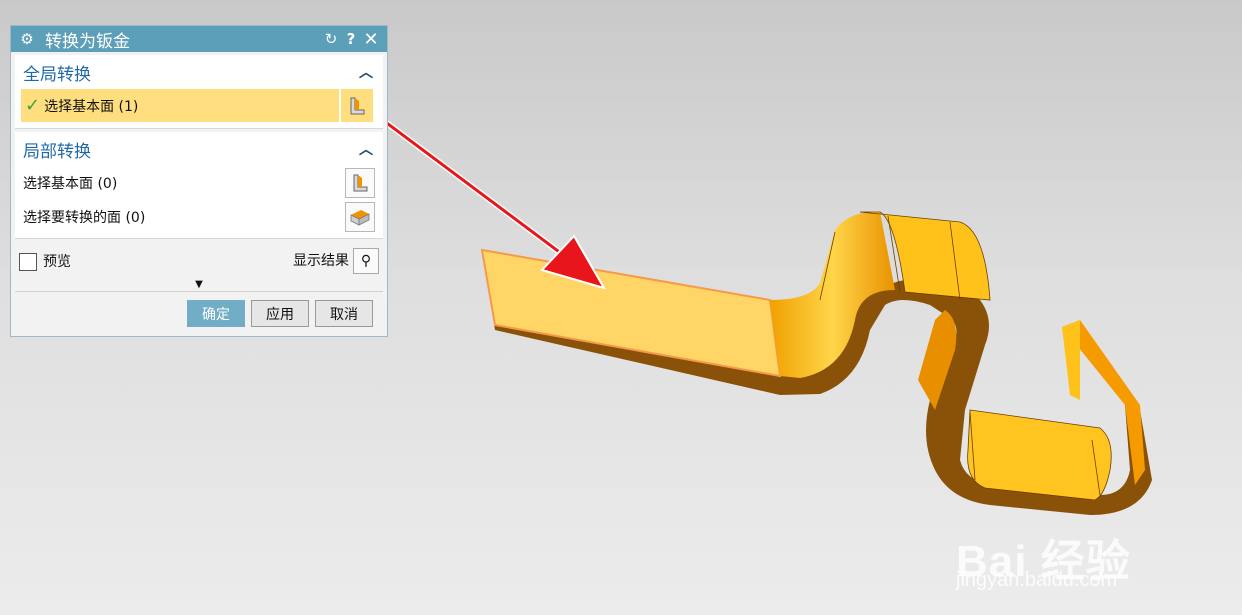  Describe the element at coordinates (331, 39) in the screenshot. I see `reset-icon: ↻` at that location.